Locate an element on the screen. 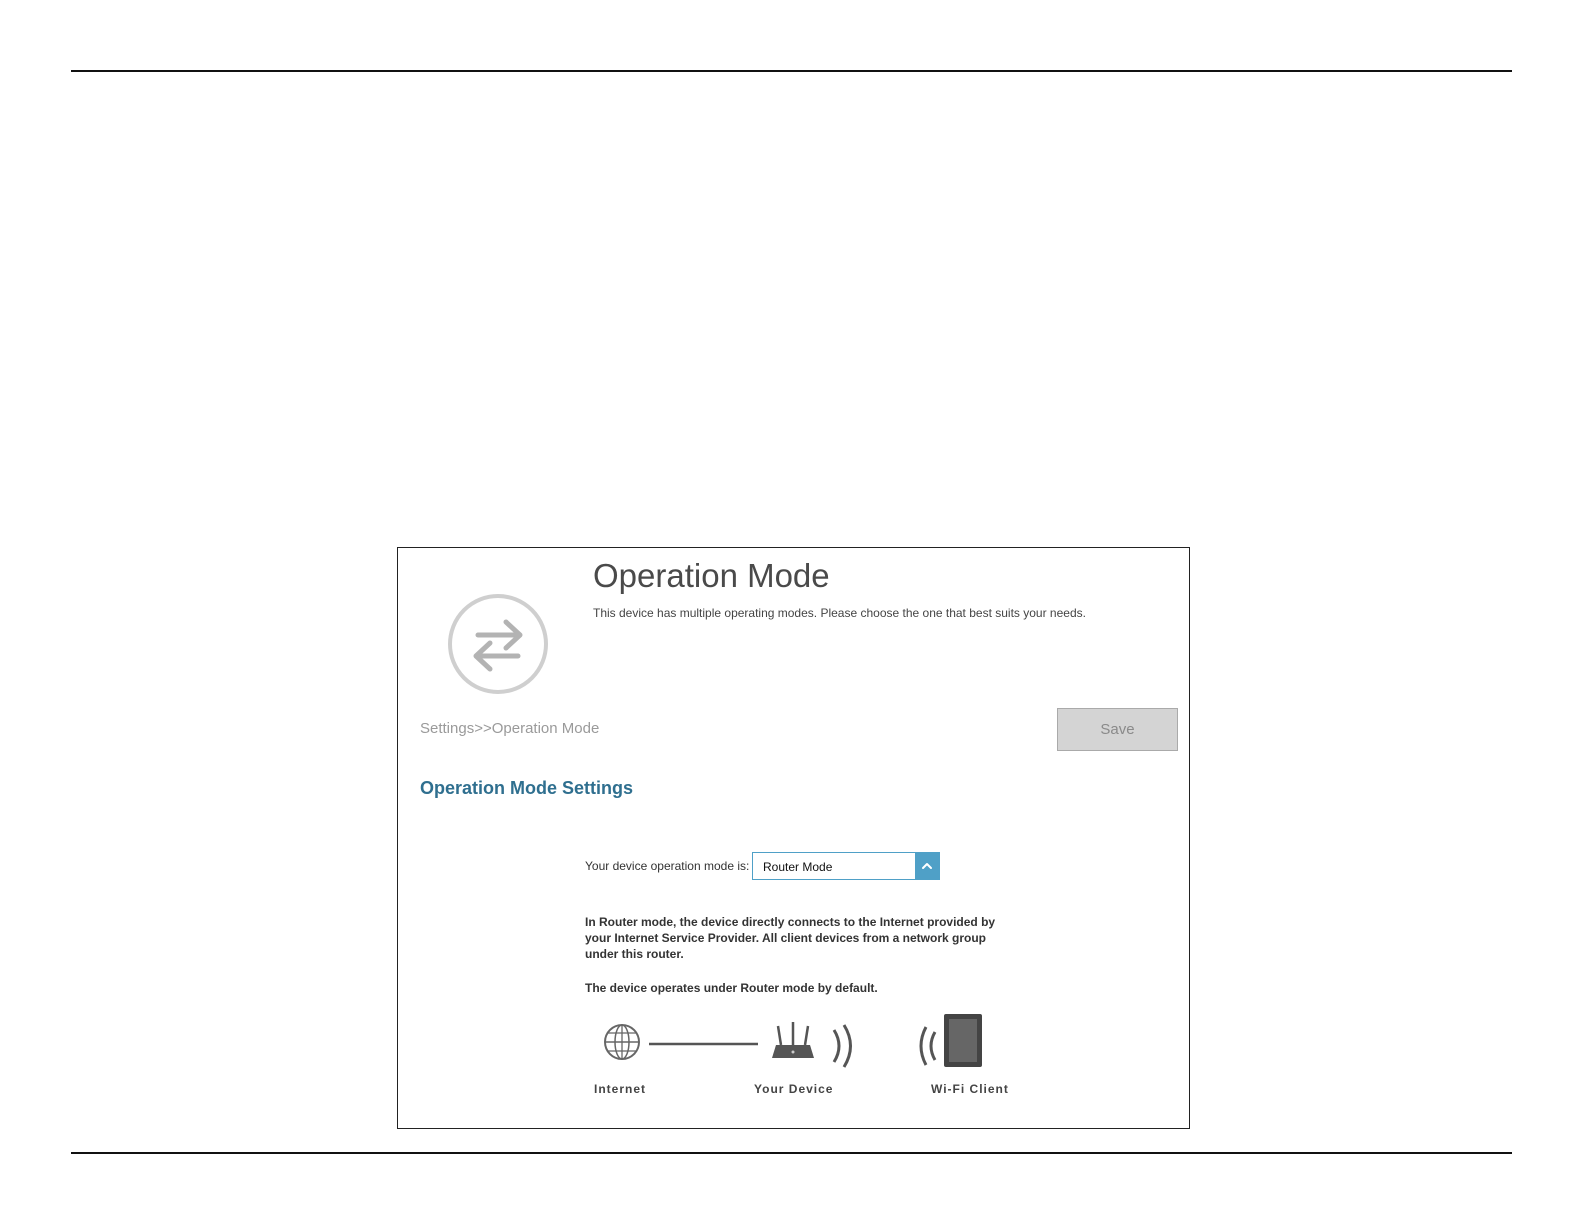  top-rule is located at coordinates (791, 71).